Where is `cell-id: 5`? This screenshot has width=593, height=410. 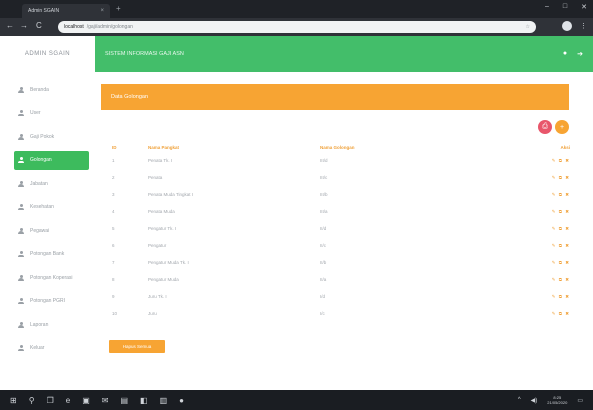
cell-id: 5 is located at coordinates (113, 228).